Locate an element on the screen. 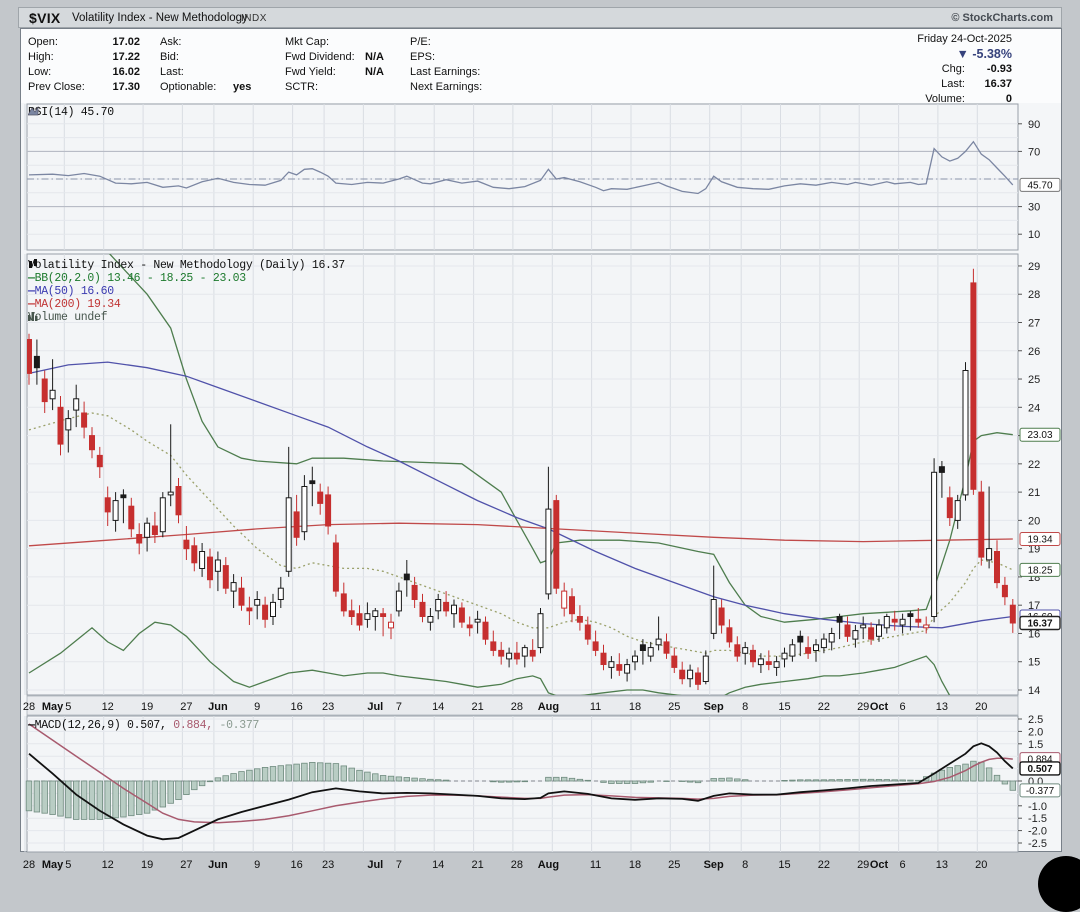 The image size is (1080, 912). svg-text: 24 is located at coordinates (1034, 408).